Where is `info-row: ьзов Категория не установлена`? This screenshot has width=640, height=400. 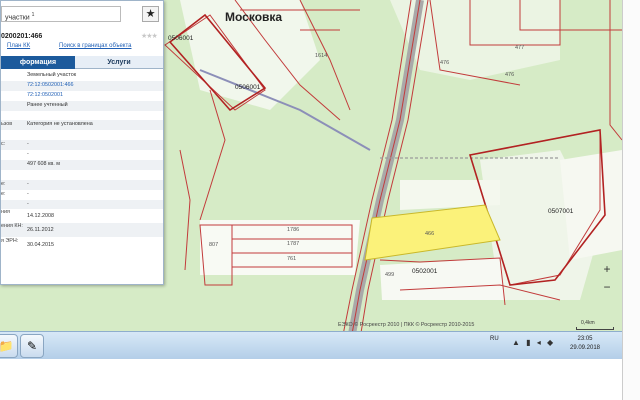
info-row: ьзов Категория не установлена is located at coordinates (82, 125).